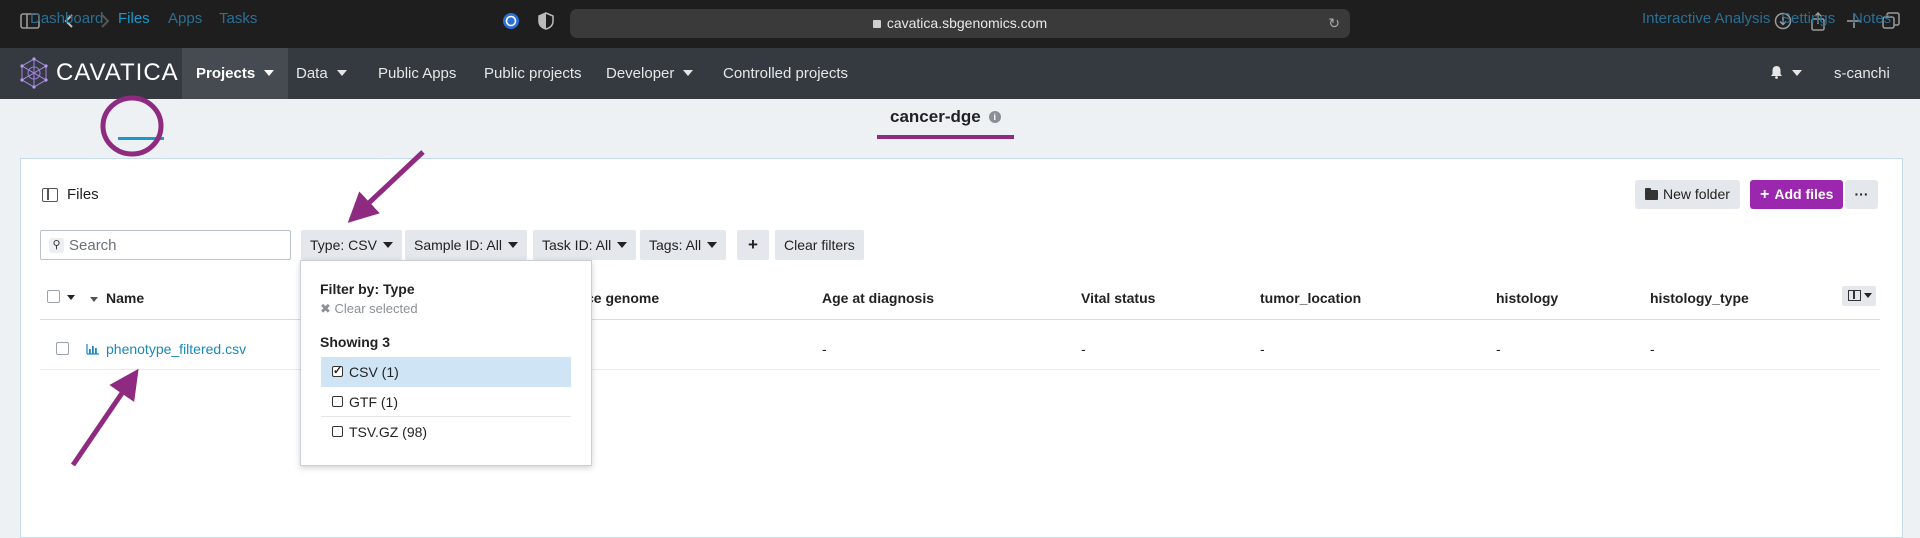 The width and height of the screenshot is (1920, 538). Describe the element at coordinates (185, 18) in the screenshot. I see `tab-apps: Apps` at that location.